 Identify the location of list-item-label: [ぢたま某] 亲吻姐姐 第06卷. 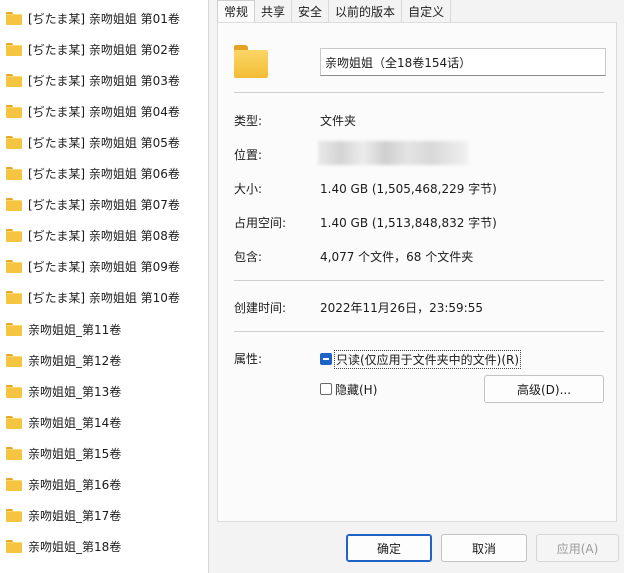
(104, 174).